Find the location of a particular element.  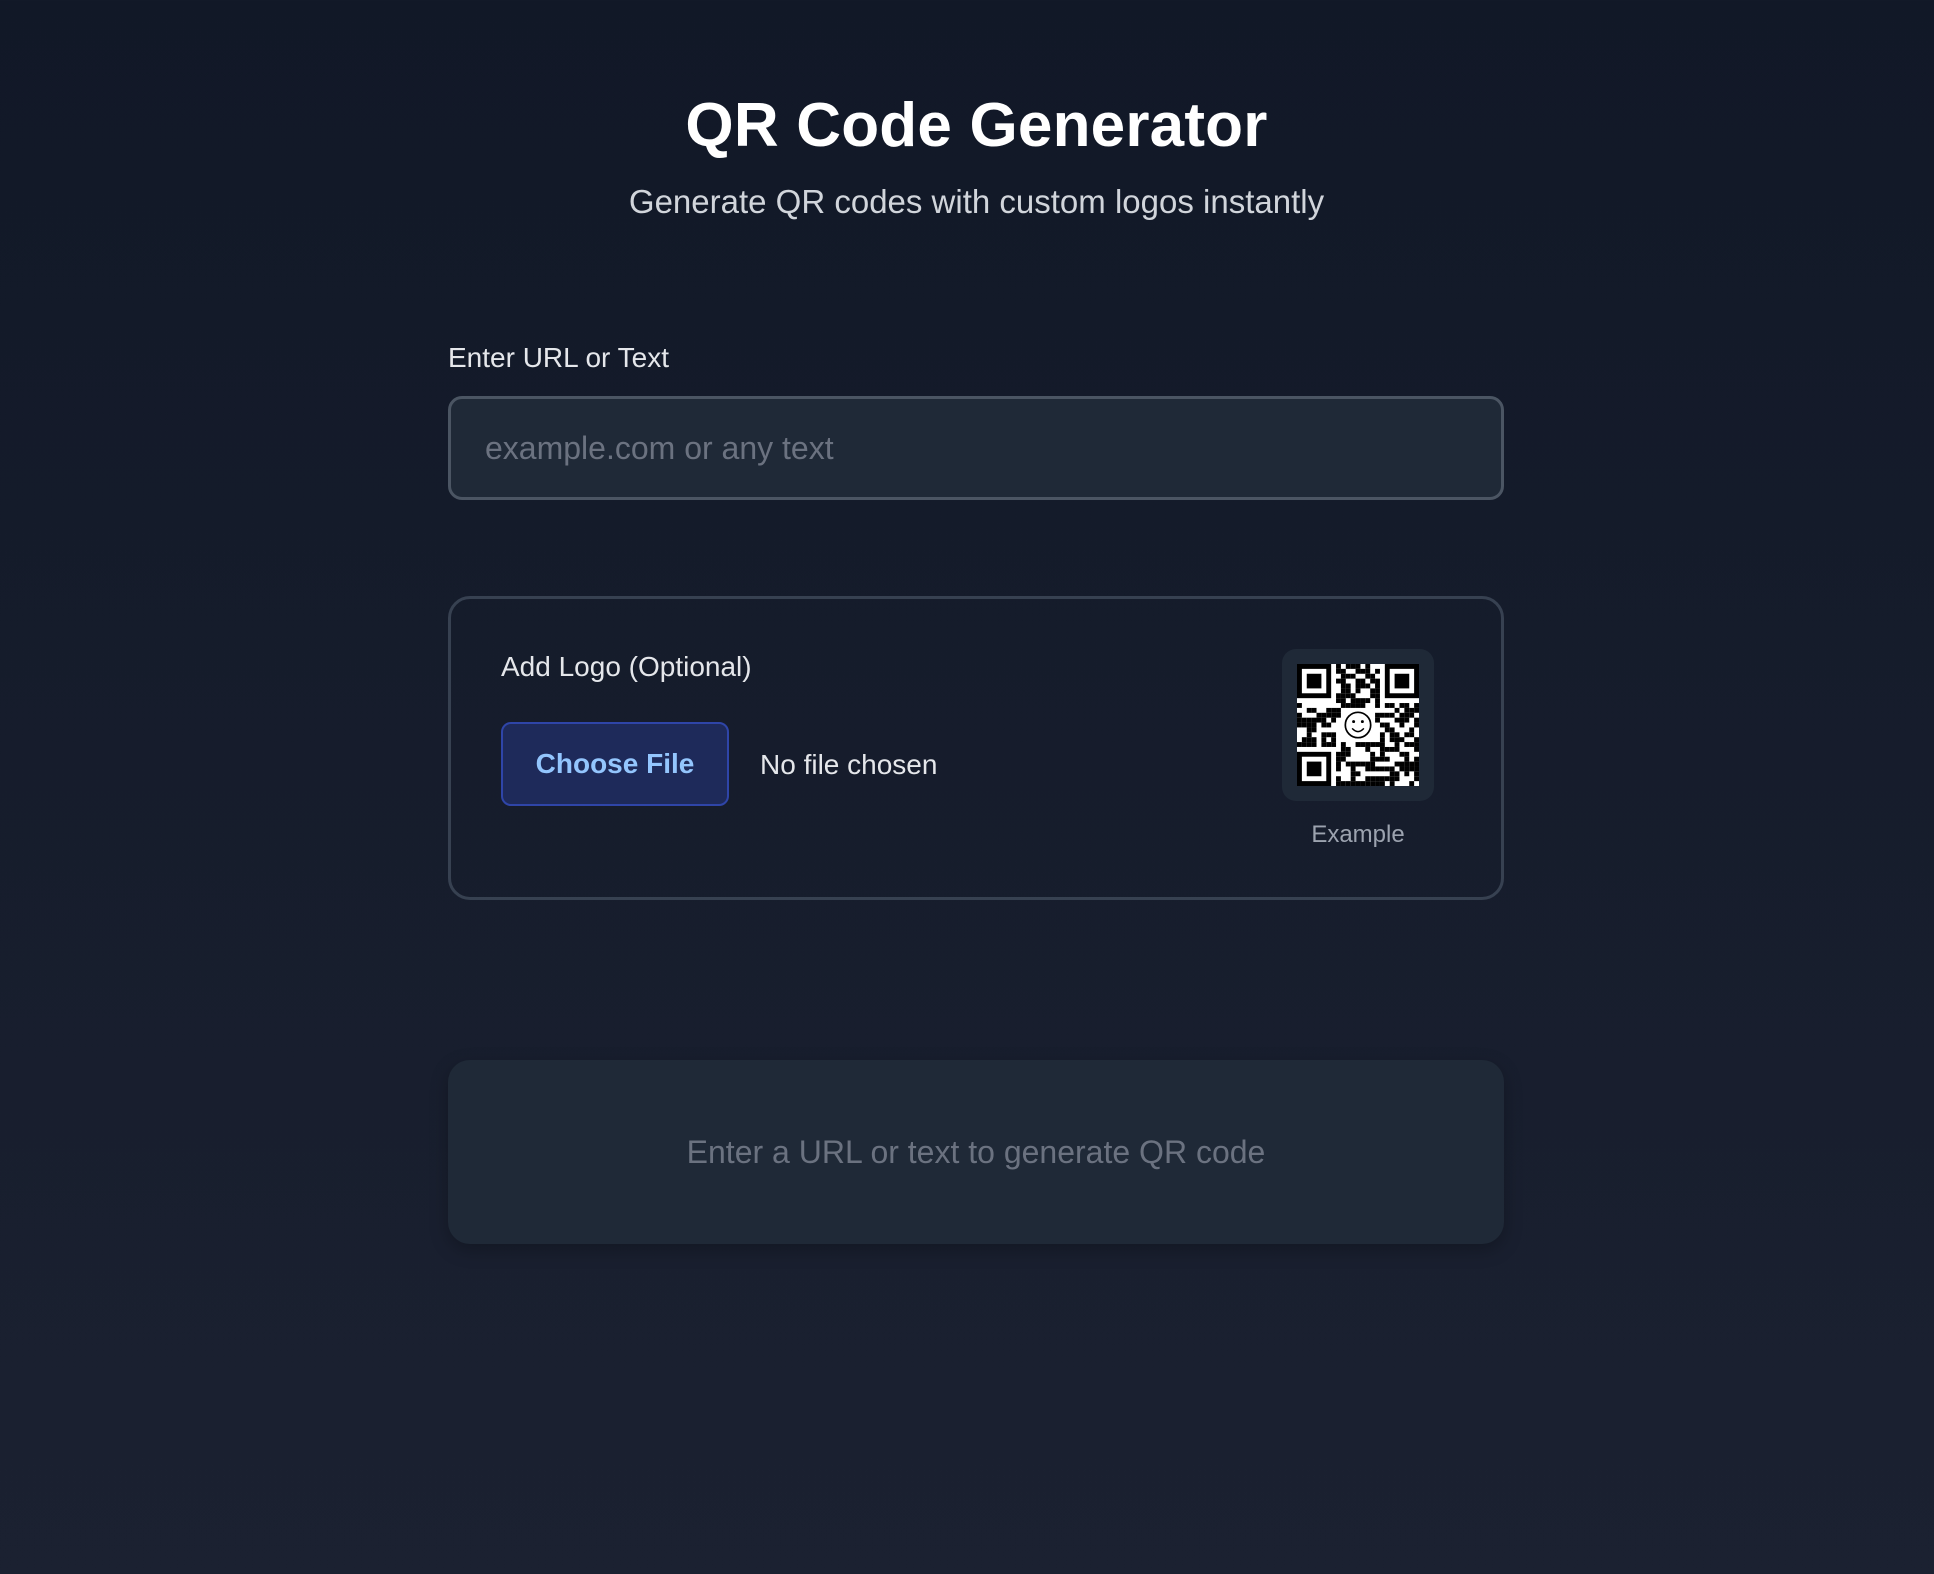

file-status-text: No file chosen is located at coordinates (849, 764).